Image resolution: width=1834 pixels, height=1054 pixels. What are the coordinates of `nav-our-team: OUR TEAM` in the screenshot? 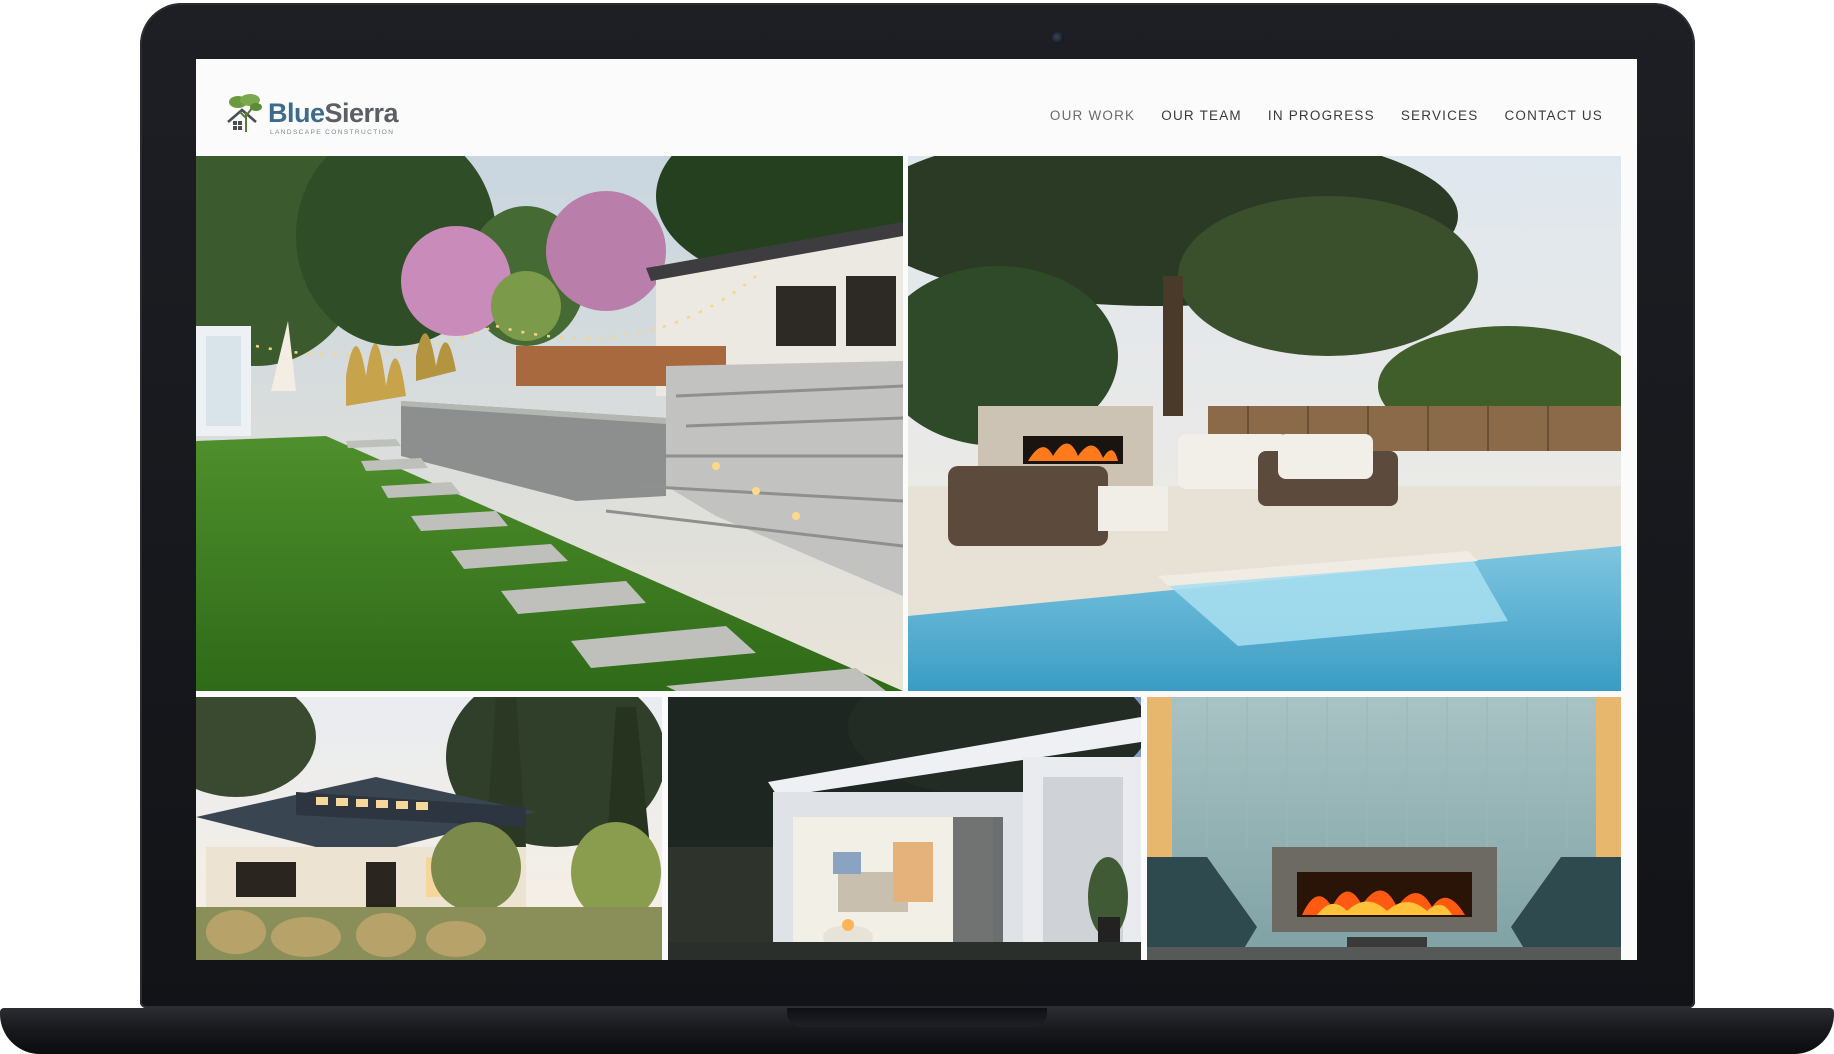 It's located at (1201, 115).